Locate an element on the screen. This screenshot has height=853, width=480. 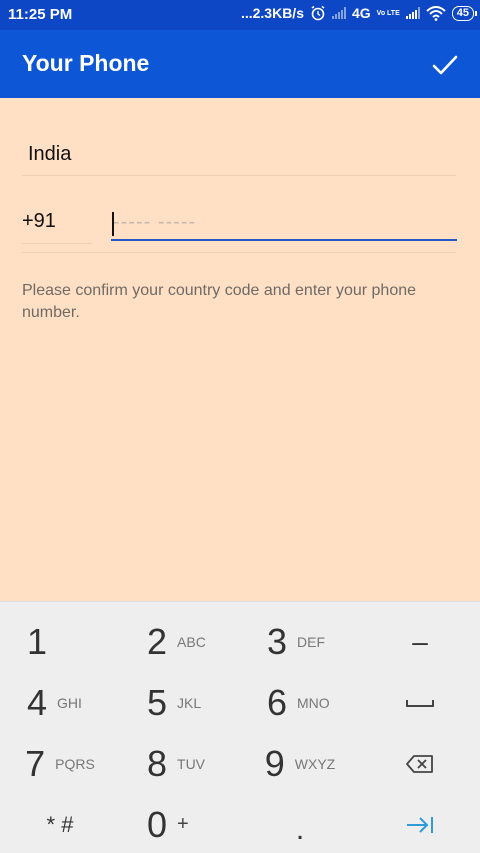
key-letters: WXYZ is located at coordinates (315, 763).